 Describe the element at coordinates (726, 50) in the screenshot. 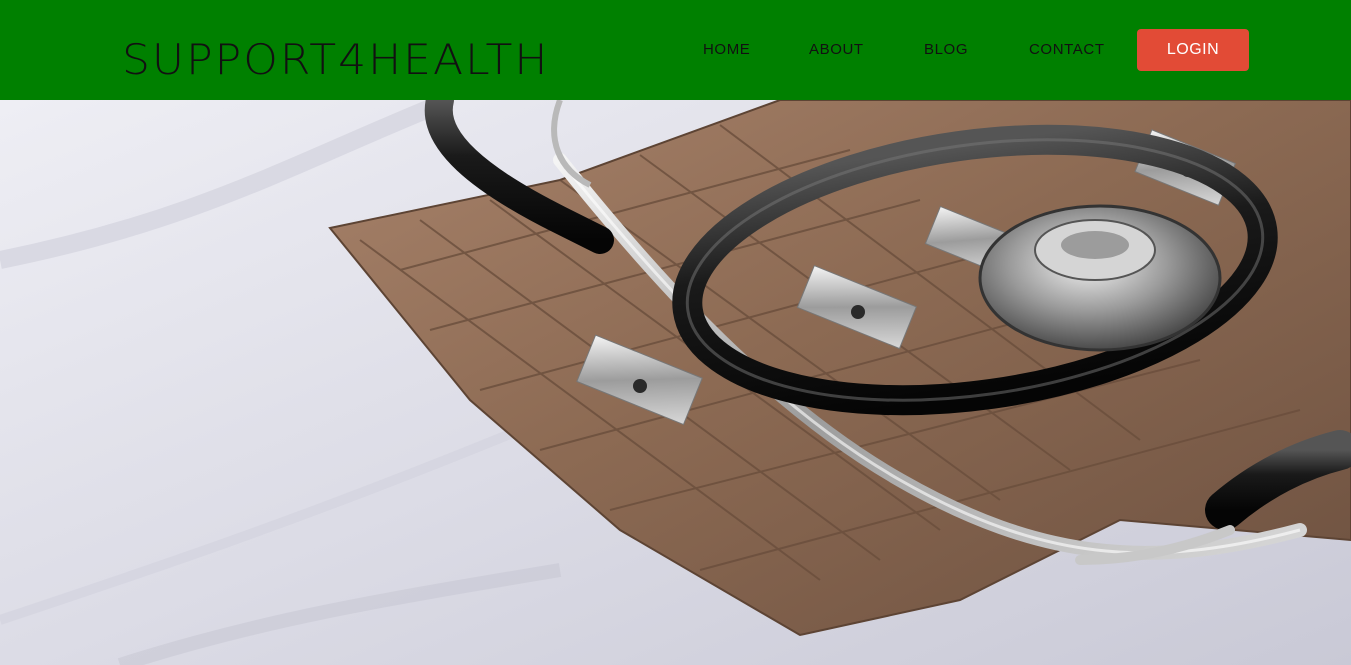

I see `nav-home-link: HOME` at that location.